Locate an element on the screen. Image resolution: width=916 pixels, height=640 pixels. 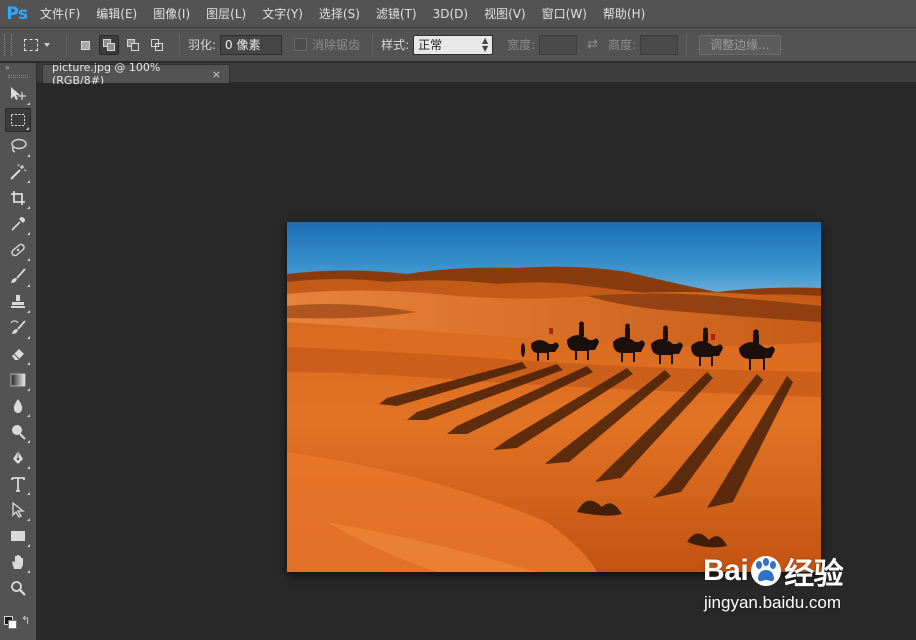
eyedropper-icon is located at coordinates (18, 224).